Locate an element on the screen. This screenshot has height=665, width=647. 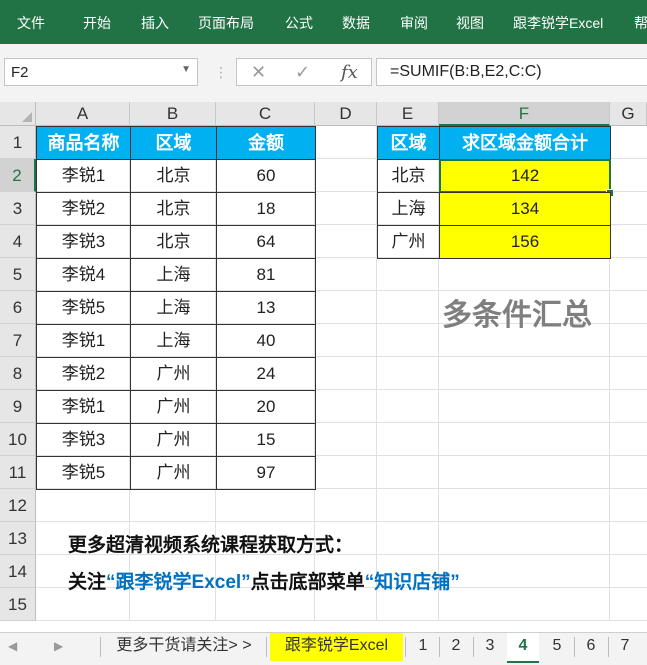
sheet-tab-excel: 跟李锐学Excel is located at coordinates (336, 647).